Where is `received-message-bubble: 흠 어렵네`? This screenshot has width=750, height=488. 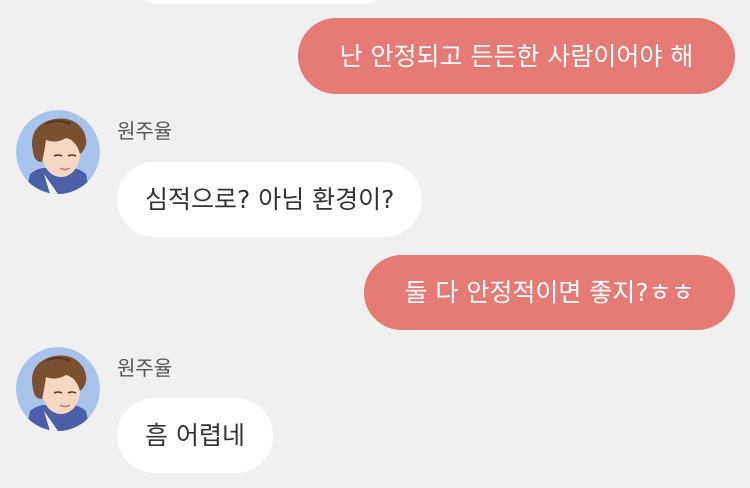
received-message-bubble: 흠 어렵네 is located at coordinates (195, 435).